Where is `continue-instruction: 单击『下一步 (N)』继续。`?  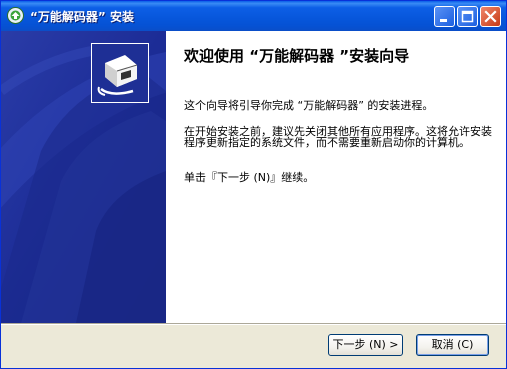 continue-instruction: 单击『下一步 (N)』继续。 is located at coordinates (249, 177).